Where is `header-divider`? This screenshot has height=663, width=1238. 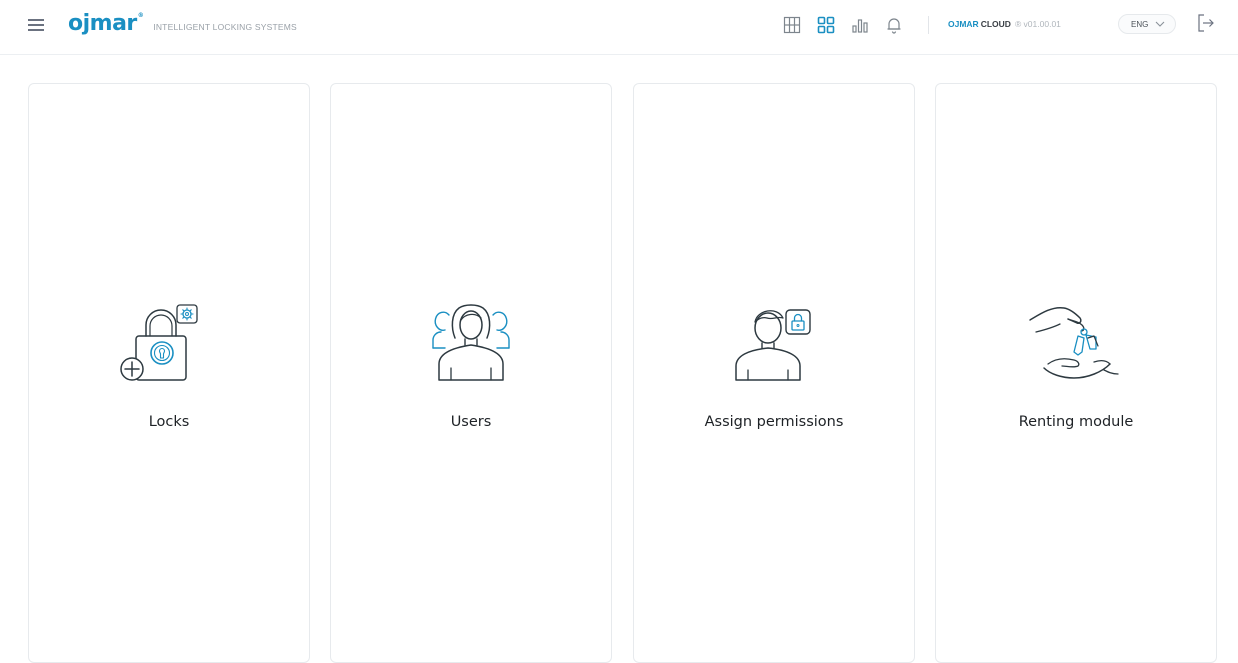 header-divider is located at coordinates (928, 25).